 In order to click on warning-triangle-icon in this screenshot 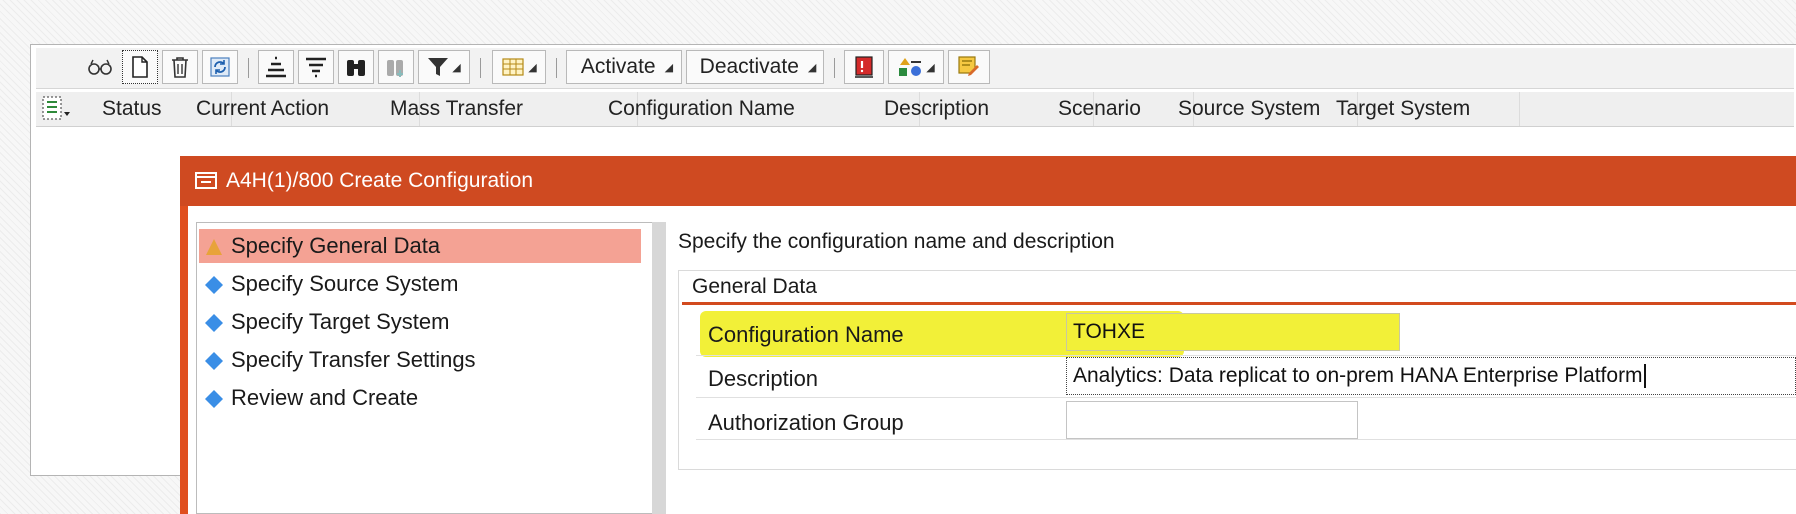, I will do `click(214, 247)`.